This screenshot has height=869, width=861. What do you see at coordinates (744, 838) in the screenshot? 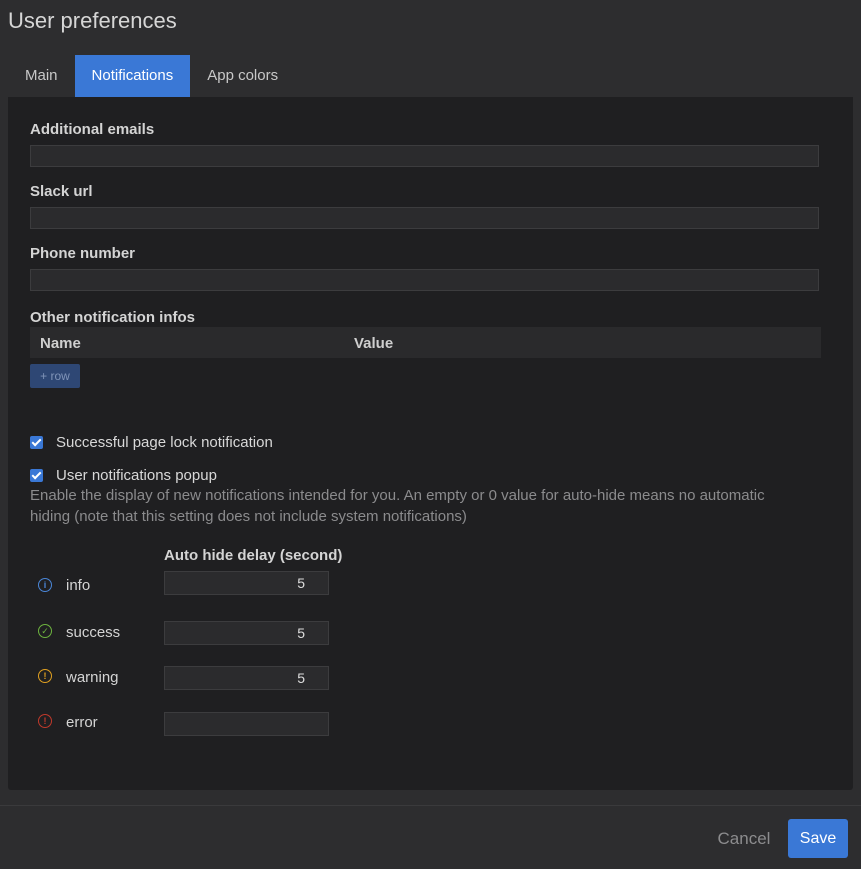
I see `cancel-button: Cancel` at bounding box center [744, 838].